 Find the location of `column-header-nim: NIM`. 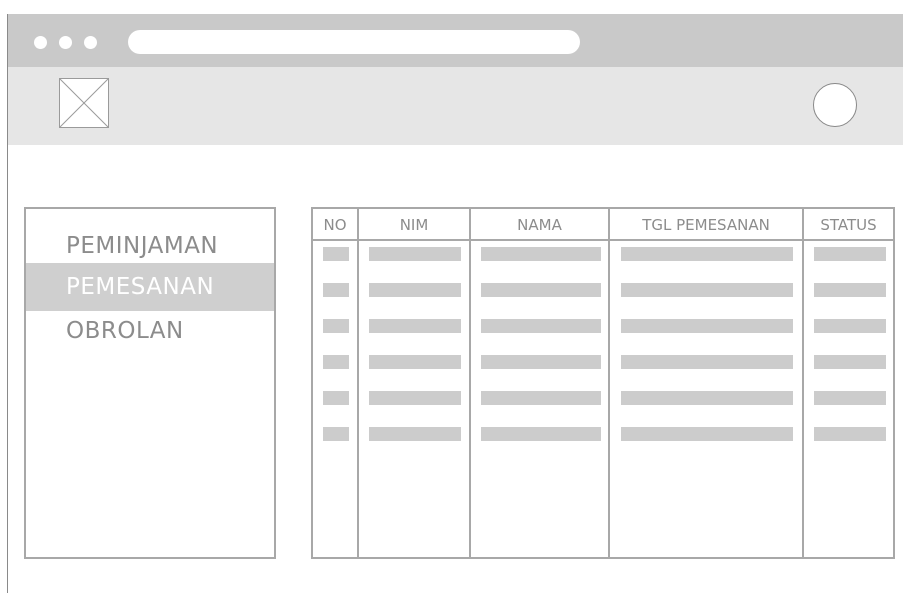

column-header-nim: NIM is located at coordinates (414, 225).